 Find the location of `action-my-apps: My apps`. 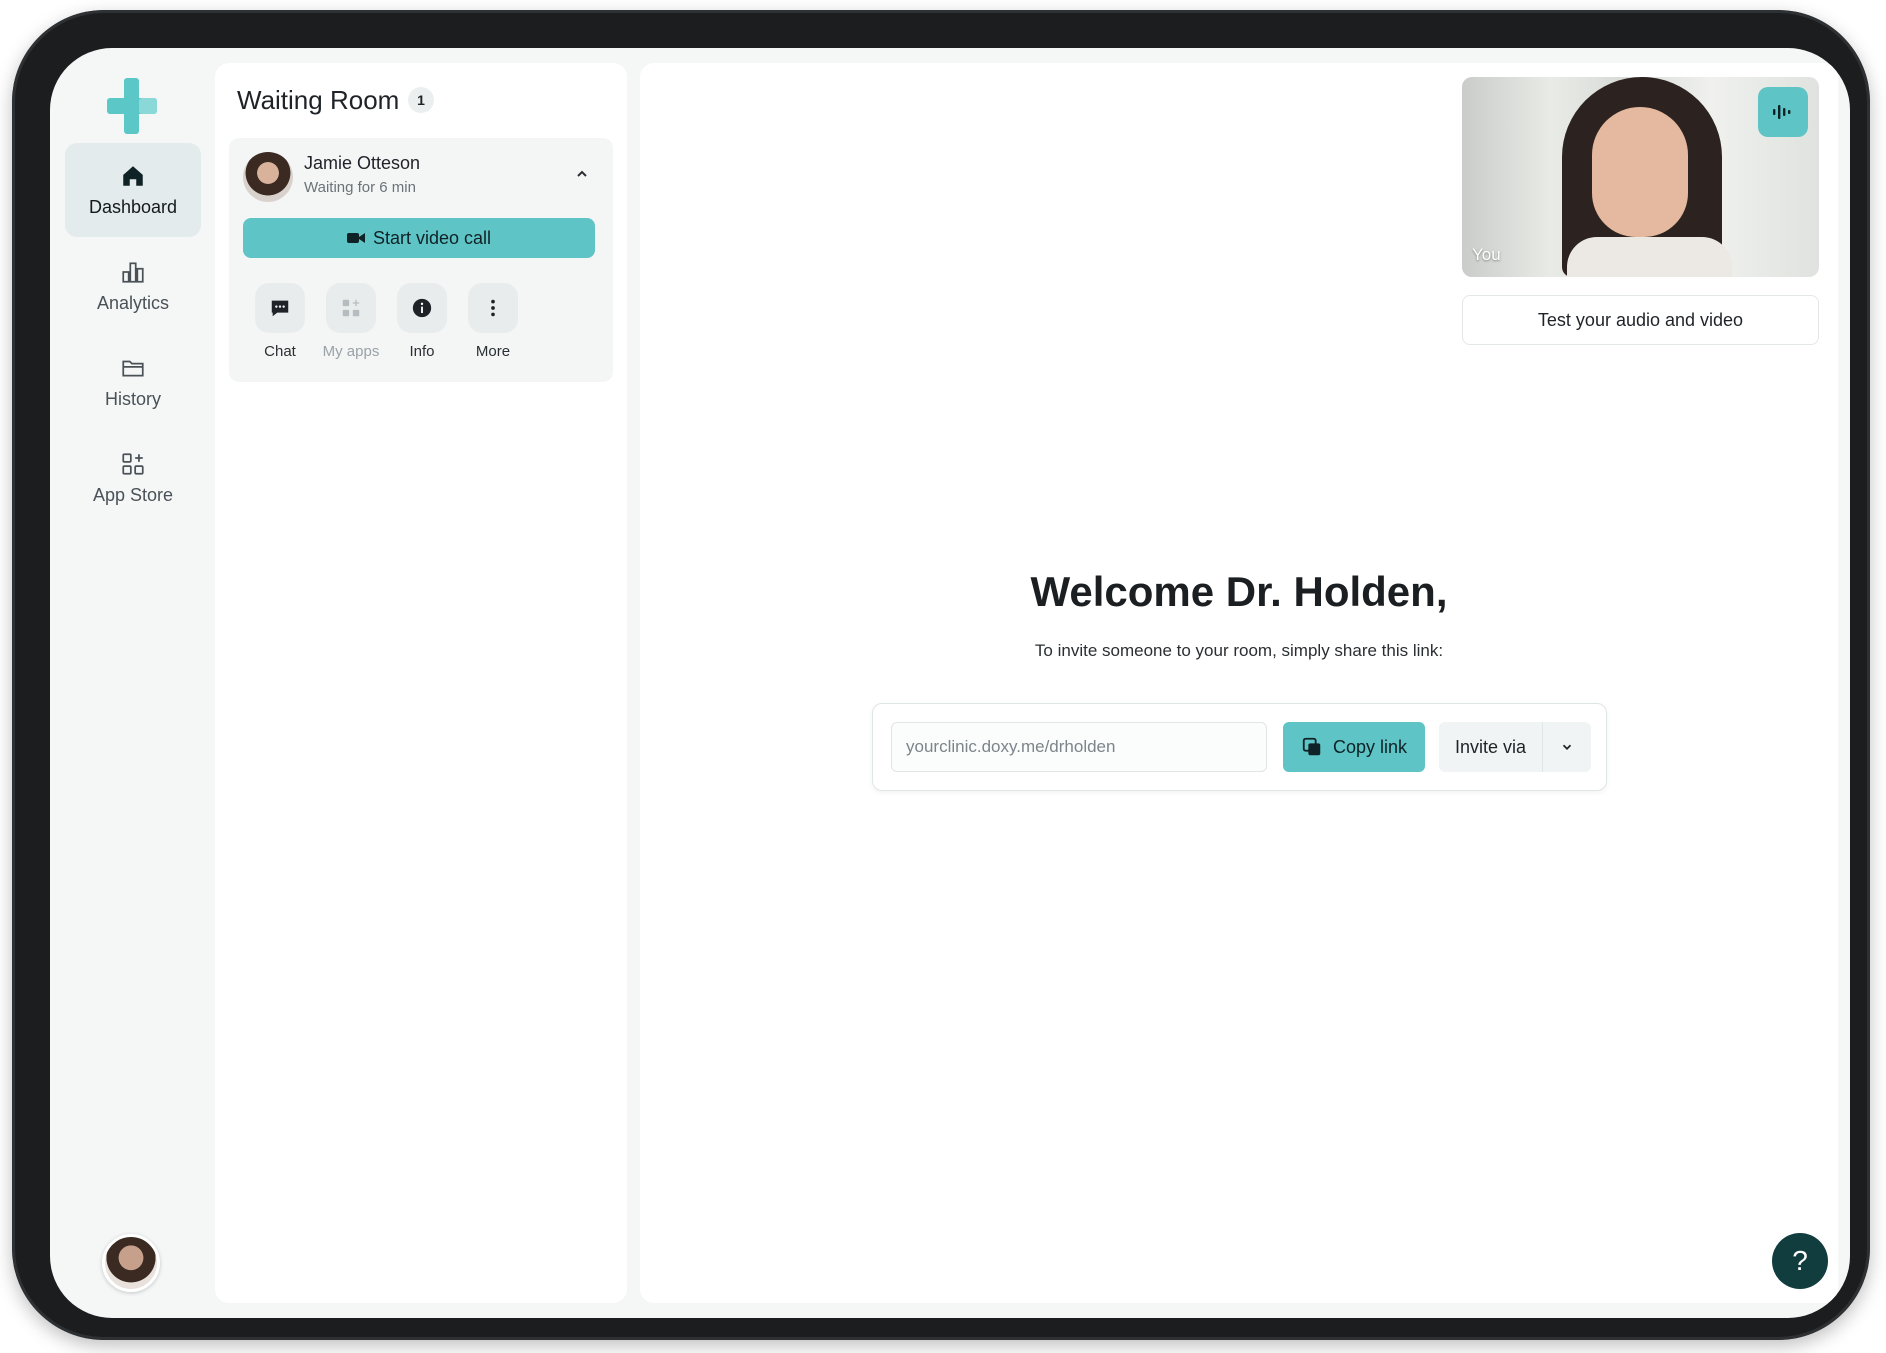

action-my-apps: My apps is located at coordinates (351, 321).